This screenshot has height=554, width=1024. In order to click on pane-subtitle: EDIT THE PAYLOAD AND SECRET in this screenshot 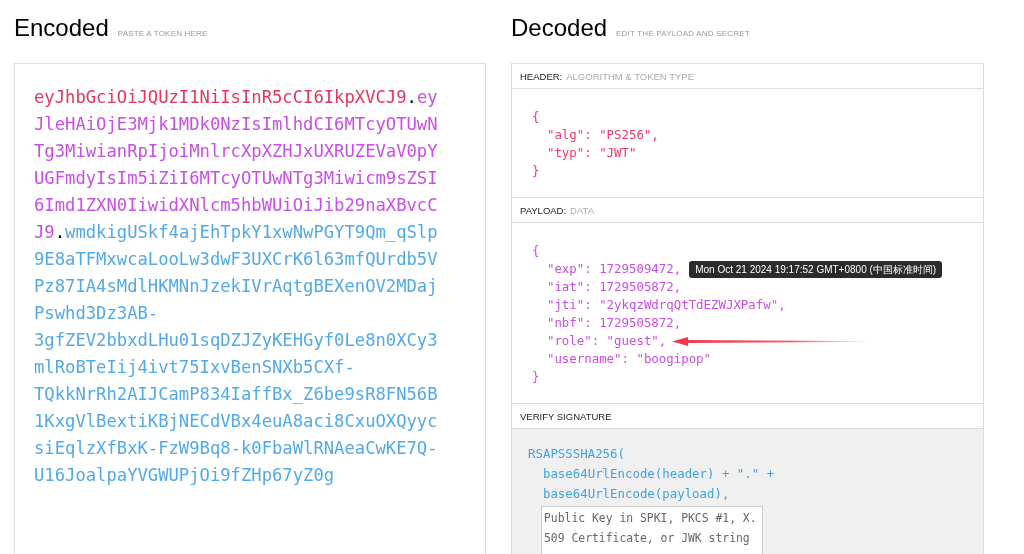, I will do `click(683, 33)`.